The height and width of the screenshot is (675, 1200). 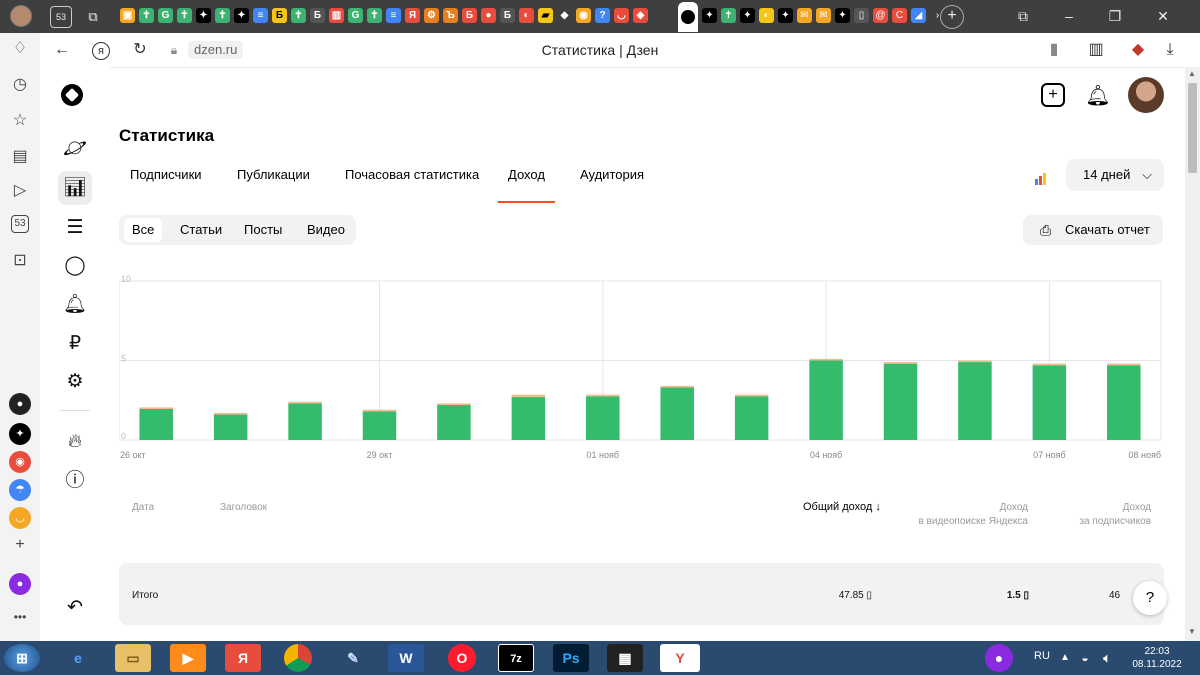 I want to click on tab-favicon: ◡, so click(x=621, y=15).